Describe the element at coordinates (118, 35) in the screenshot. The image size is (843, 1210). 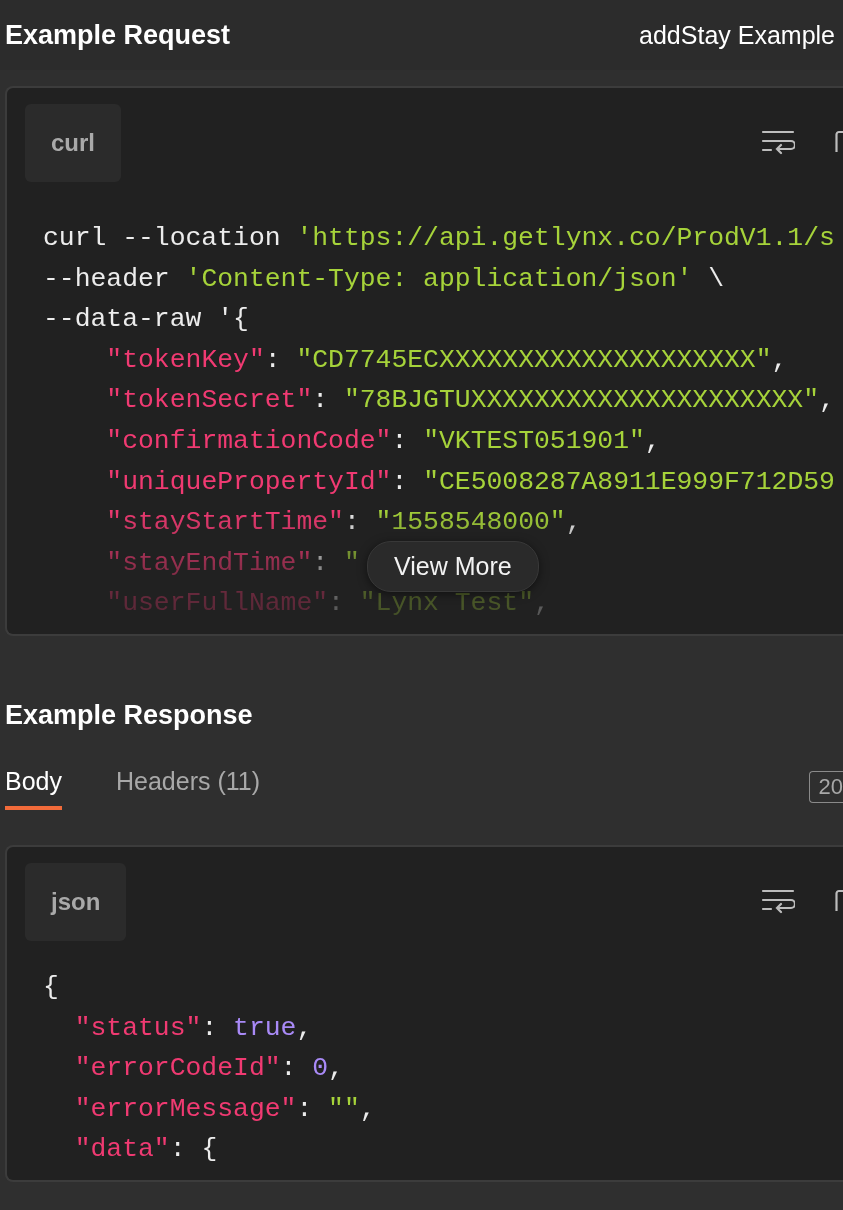
I see `section-title: Example Request` at that location.